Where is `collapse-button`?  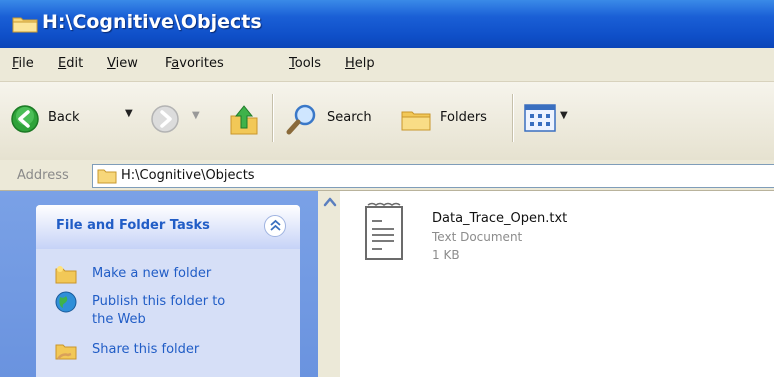 collapse-button is located at coordinates (275, 226).